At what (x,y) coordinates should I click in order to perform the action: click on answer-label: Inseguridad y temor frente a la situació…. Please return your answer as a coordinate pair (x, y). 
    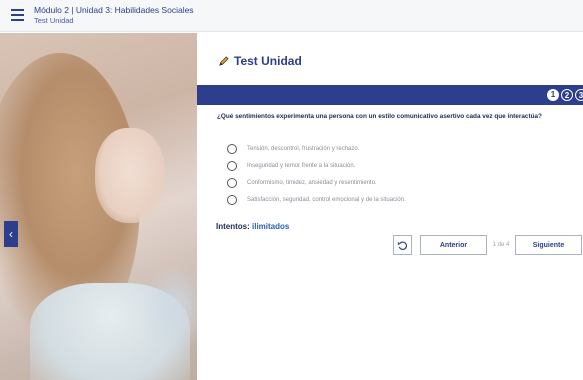
    Looking at the image, I should click on (301, 165).